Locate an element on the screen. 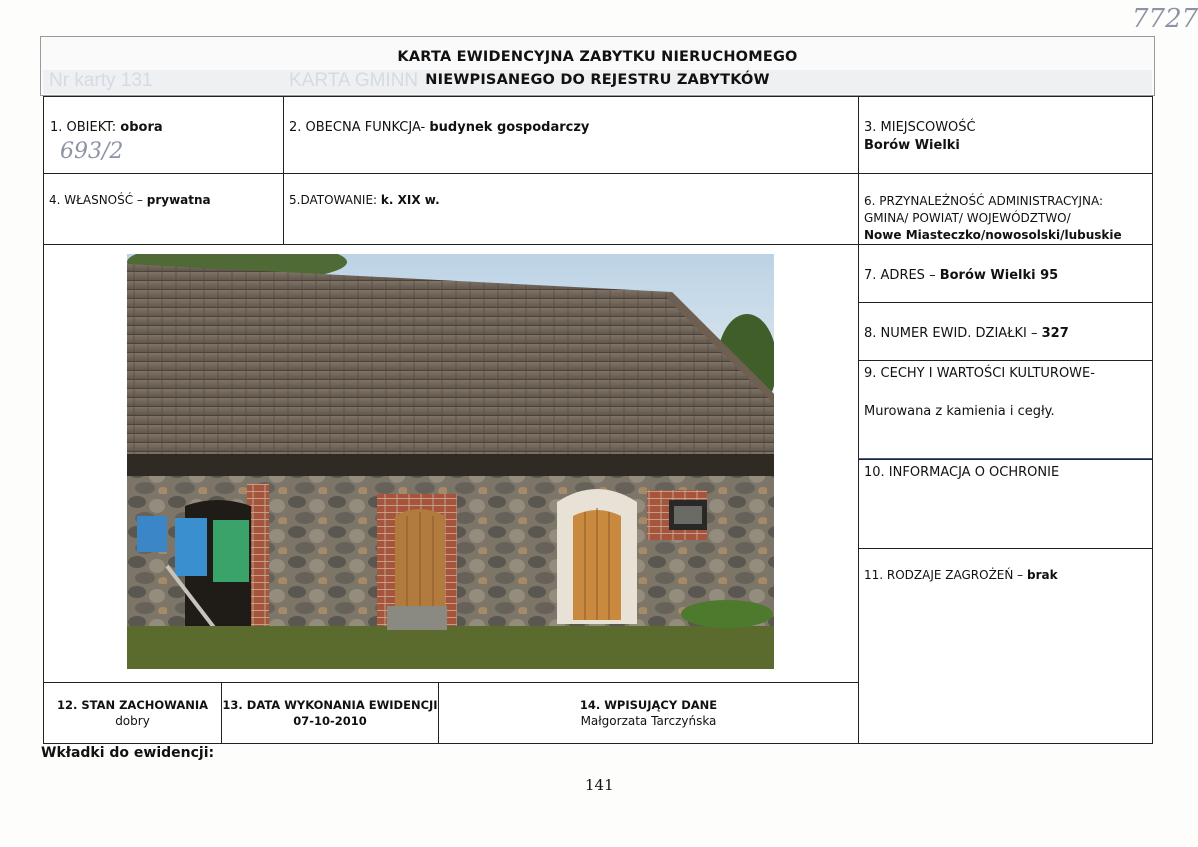 Image resolution: width=1198 pixels, height=847 pixels. field-parcel-number: 8. NUMER EWID. DZIAŁKI – 327 is located at coordinates (1005, 331).